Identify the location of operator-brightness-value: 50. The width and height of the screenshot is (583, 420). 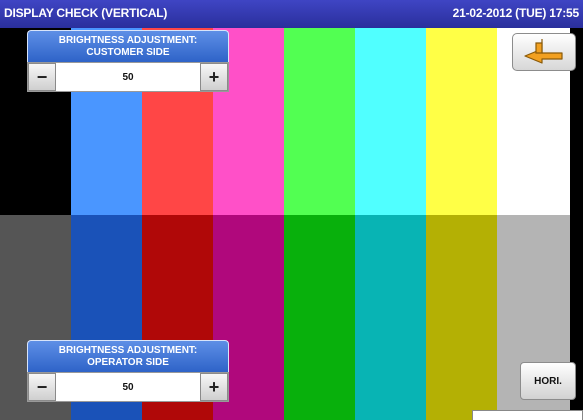
(128, 387).